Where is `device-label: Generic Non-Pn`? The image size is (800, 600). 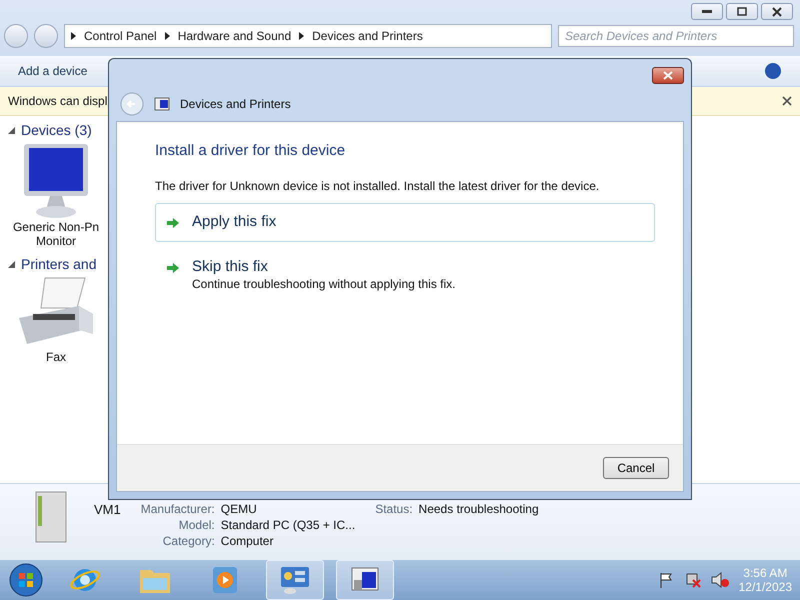
device-label: Generic Non-Pn is located at coordinates (56, 227).